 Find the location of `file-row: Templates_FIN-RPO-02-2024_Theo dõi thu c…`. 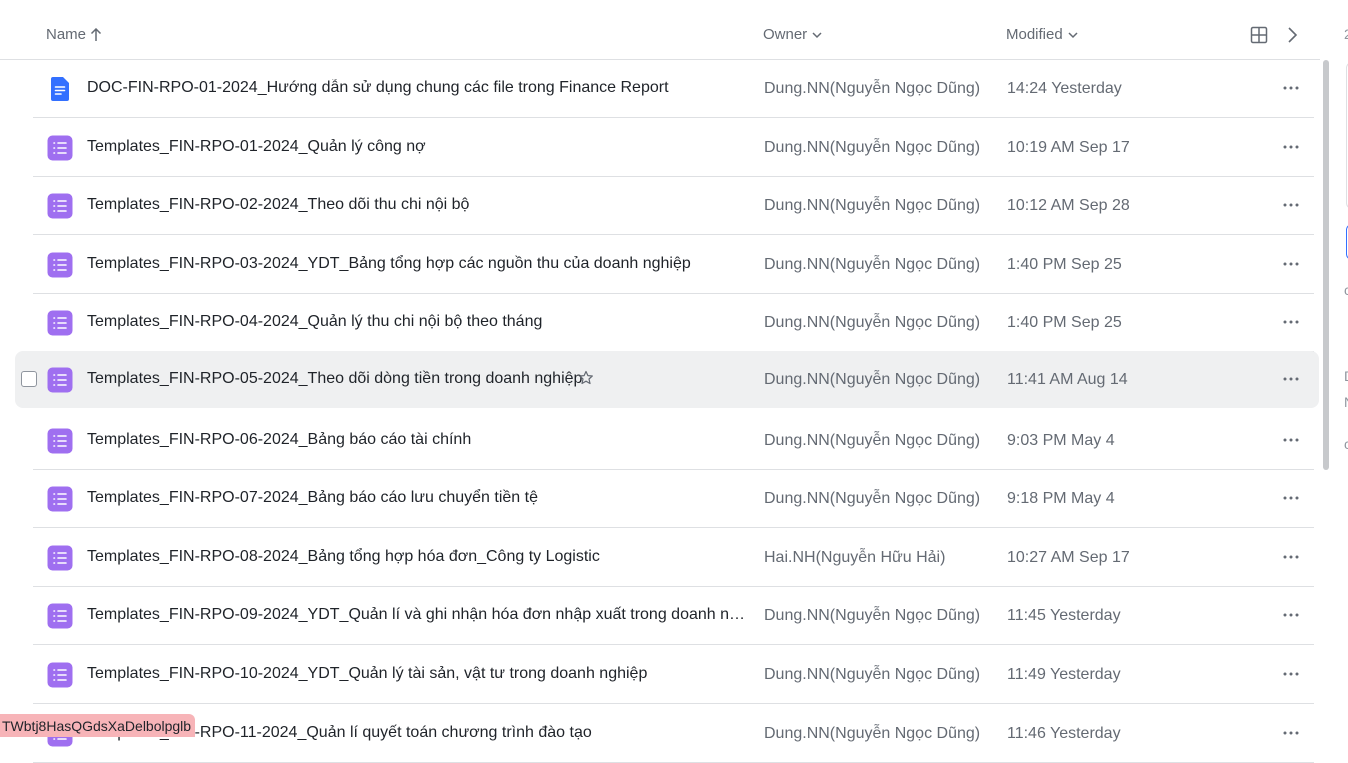

file-row: Templates_FIN-RPO-02-2024_Theo dõi thu c… is located at coordinates (667, 206).